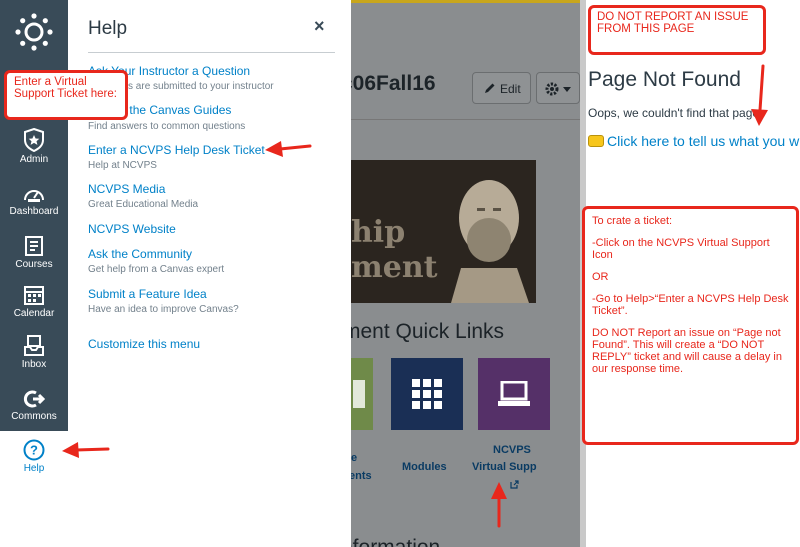 This screenshot has height=547, width=800. Describe the element at coordinates (761, 88) in the screenshot. I see `arrow-to-report-link` at that location.